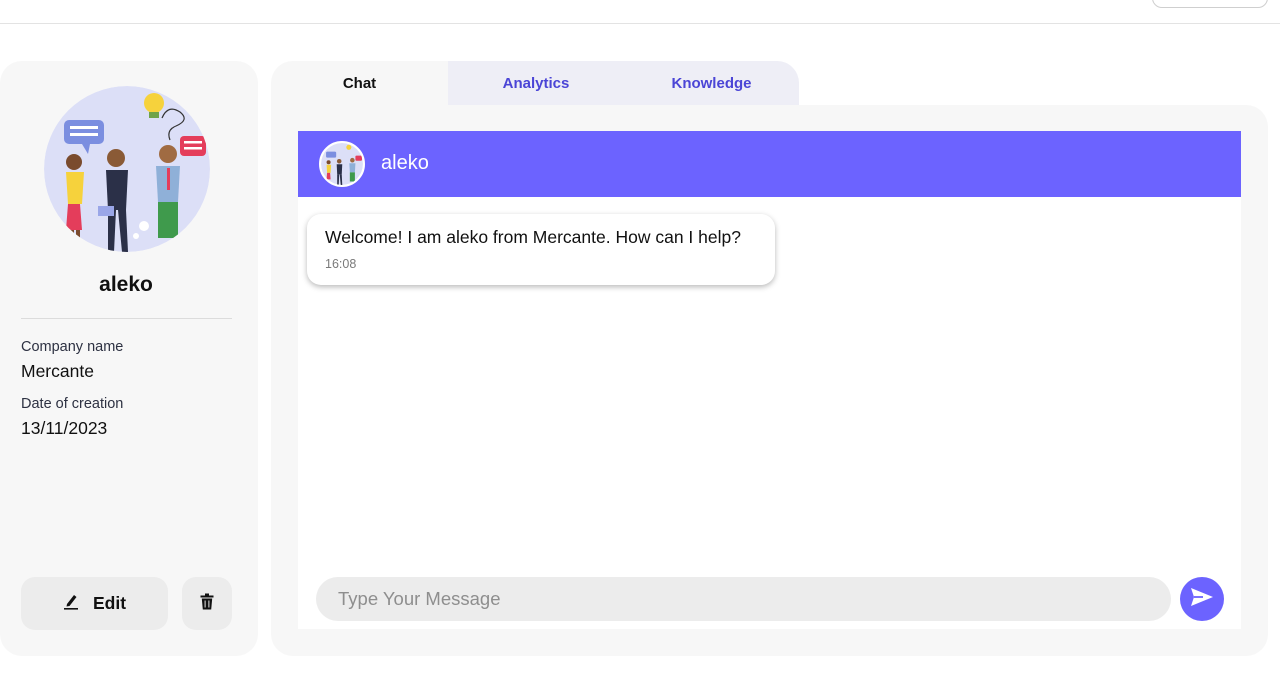  I want to click on edit-button: Edit, so click(94, 603).